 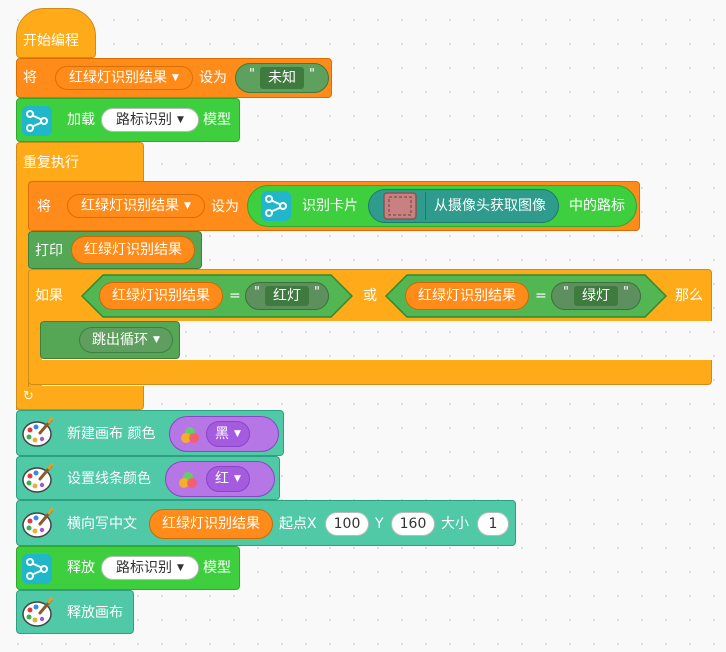 What do you see at coordinates (455, 524) in the screenshot?
I see `size-label: 大小` at bounding box center [455, 524].